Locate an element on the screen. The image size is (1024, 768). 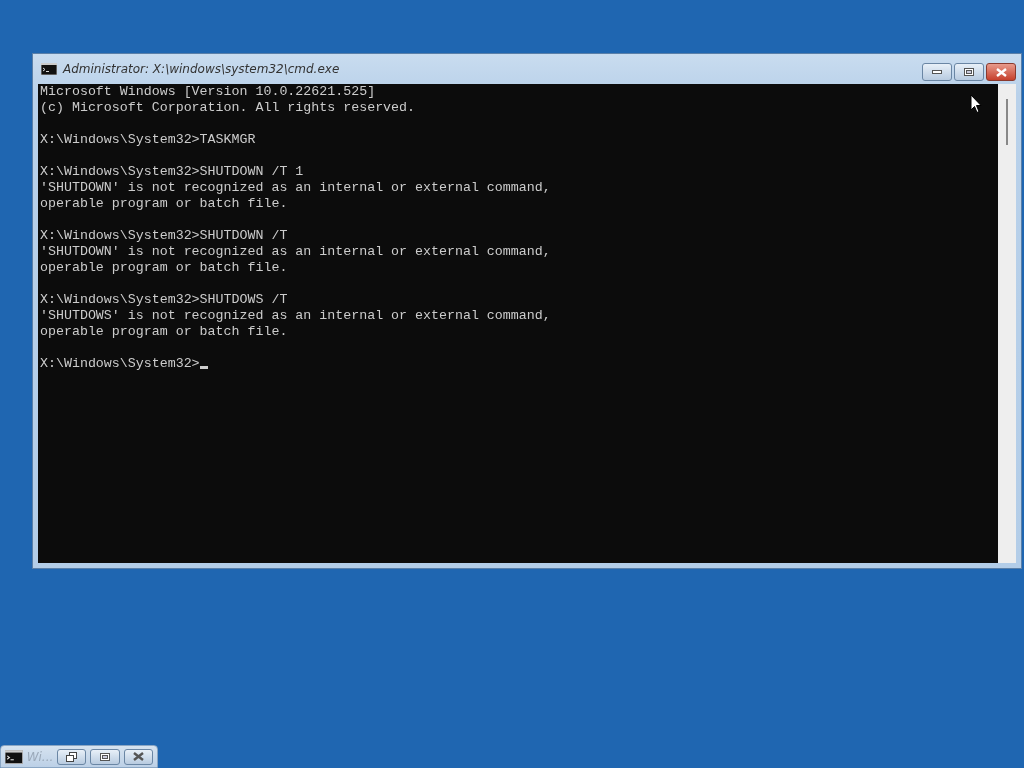
window-title: Administrator: X:\windows\system32\cmd.exe is located at coordinates (202, 69).